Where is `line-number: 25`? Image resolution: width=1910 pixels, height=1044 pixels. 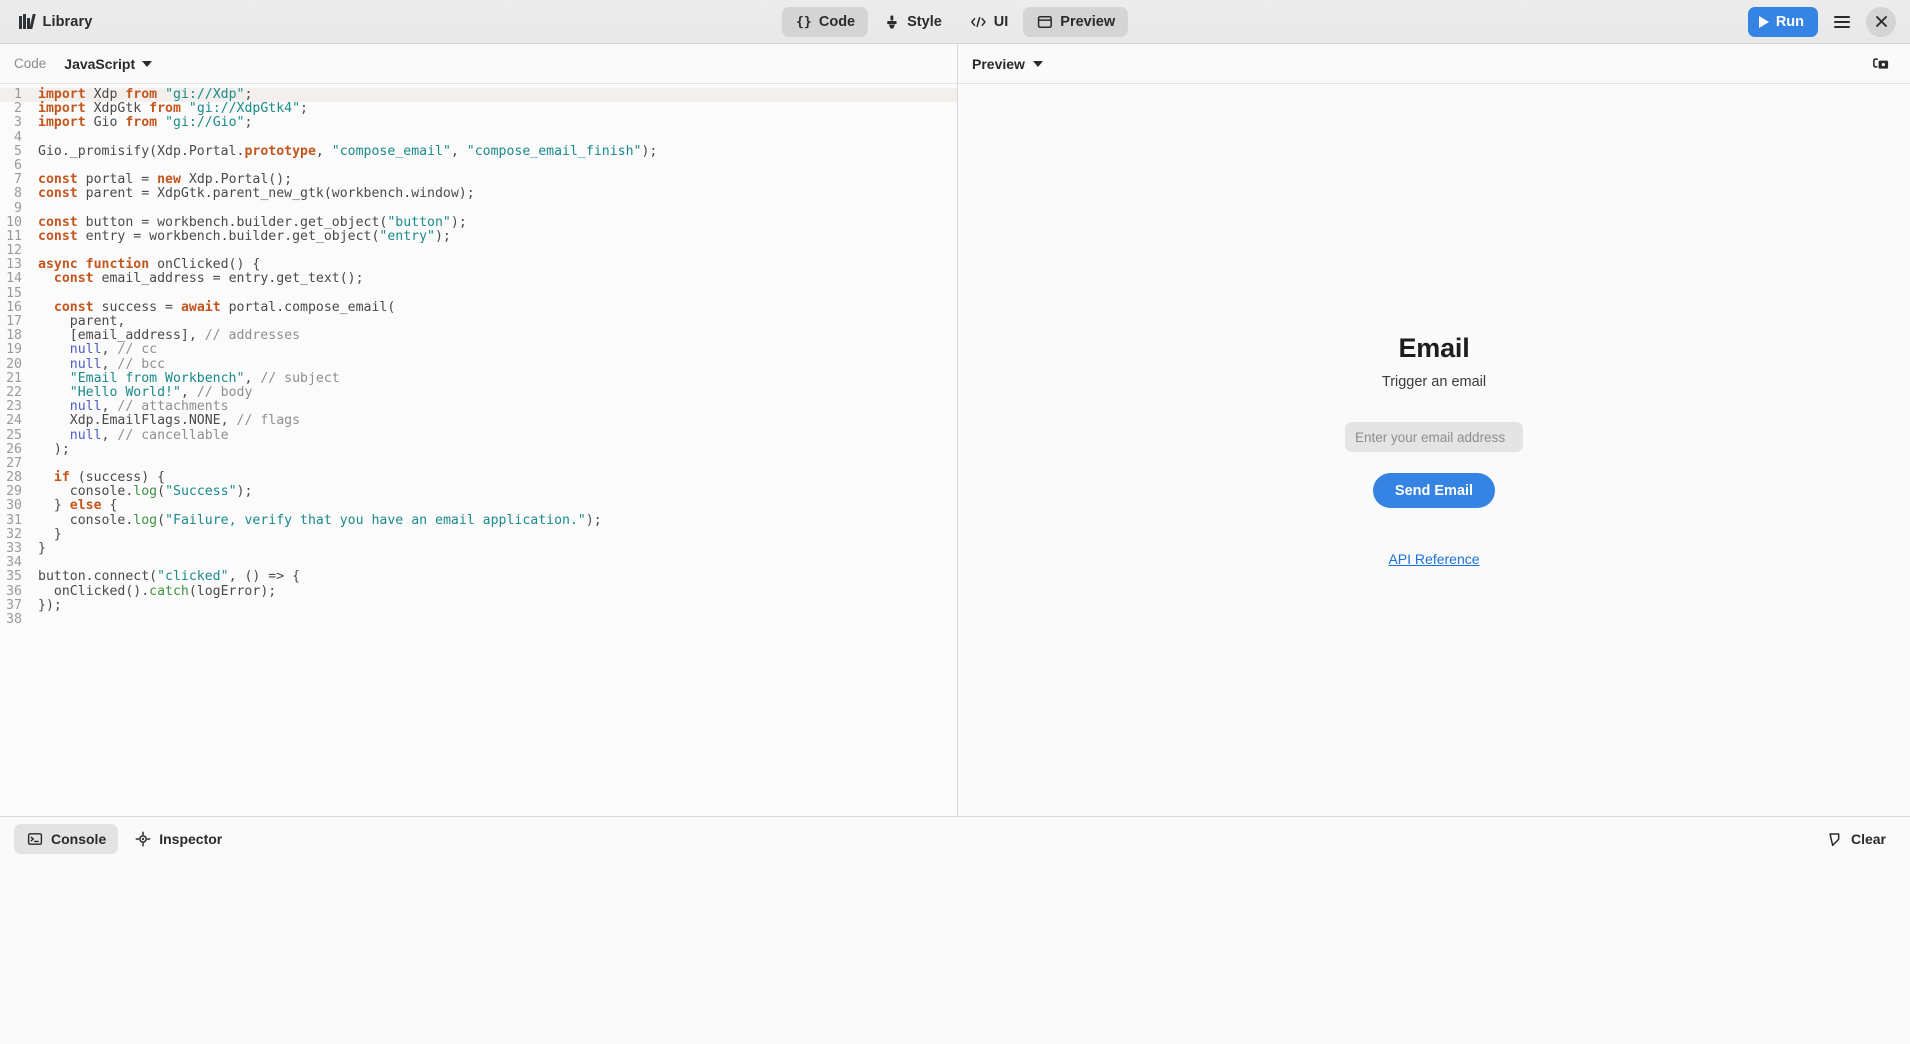 line-number: 25 is located at coordinates (14, 435).